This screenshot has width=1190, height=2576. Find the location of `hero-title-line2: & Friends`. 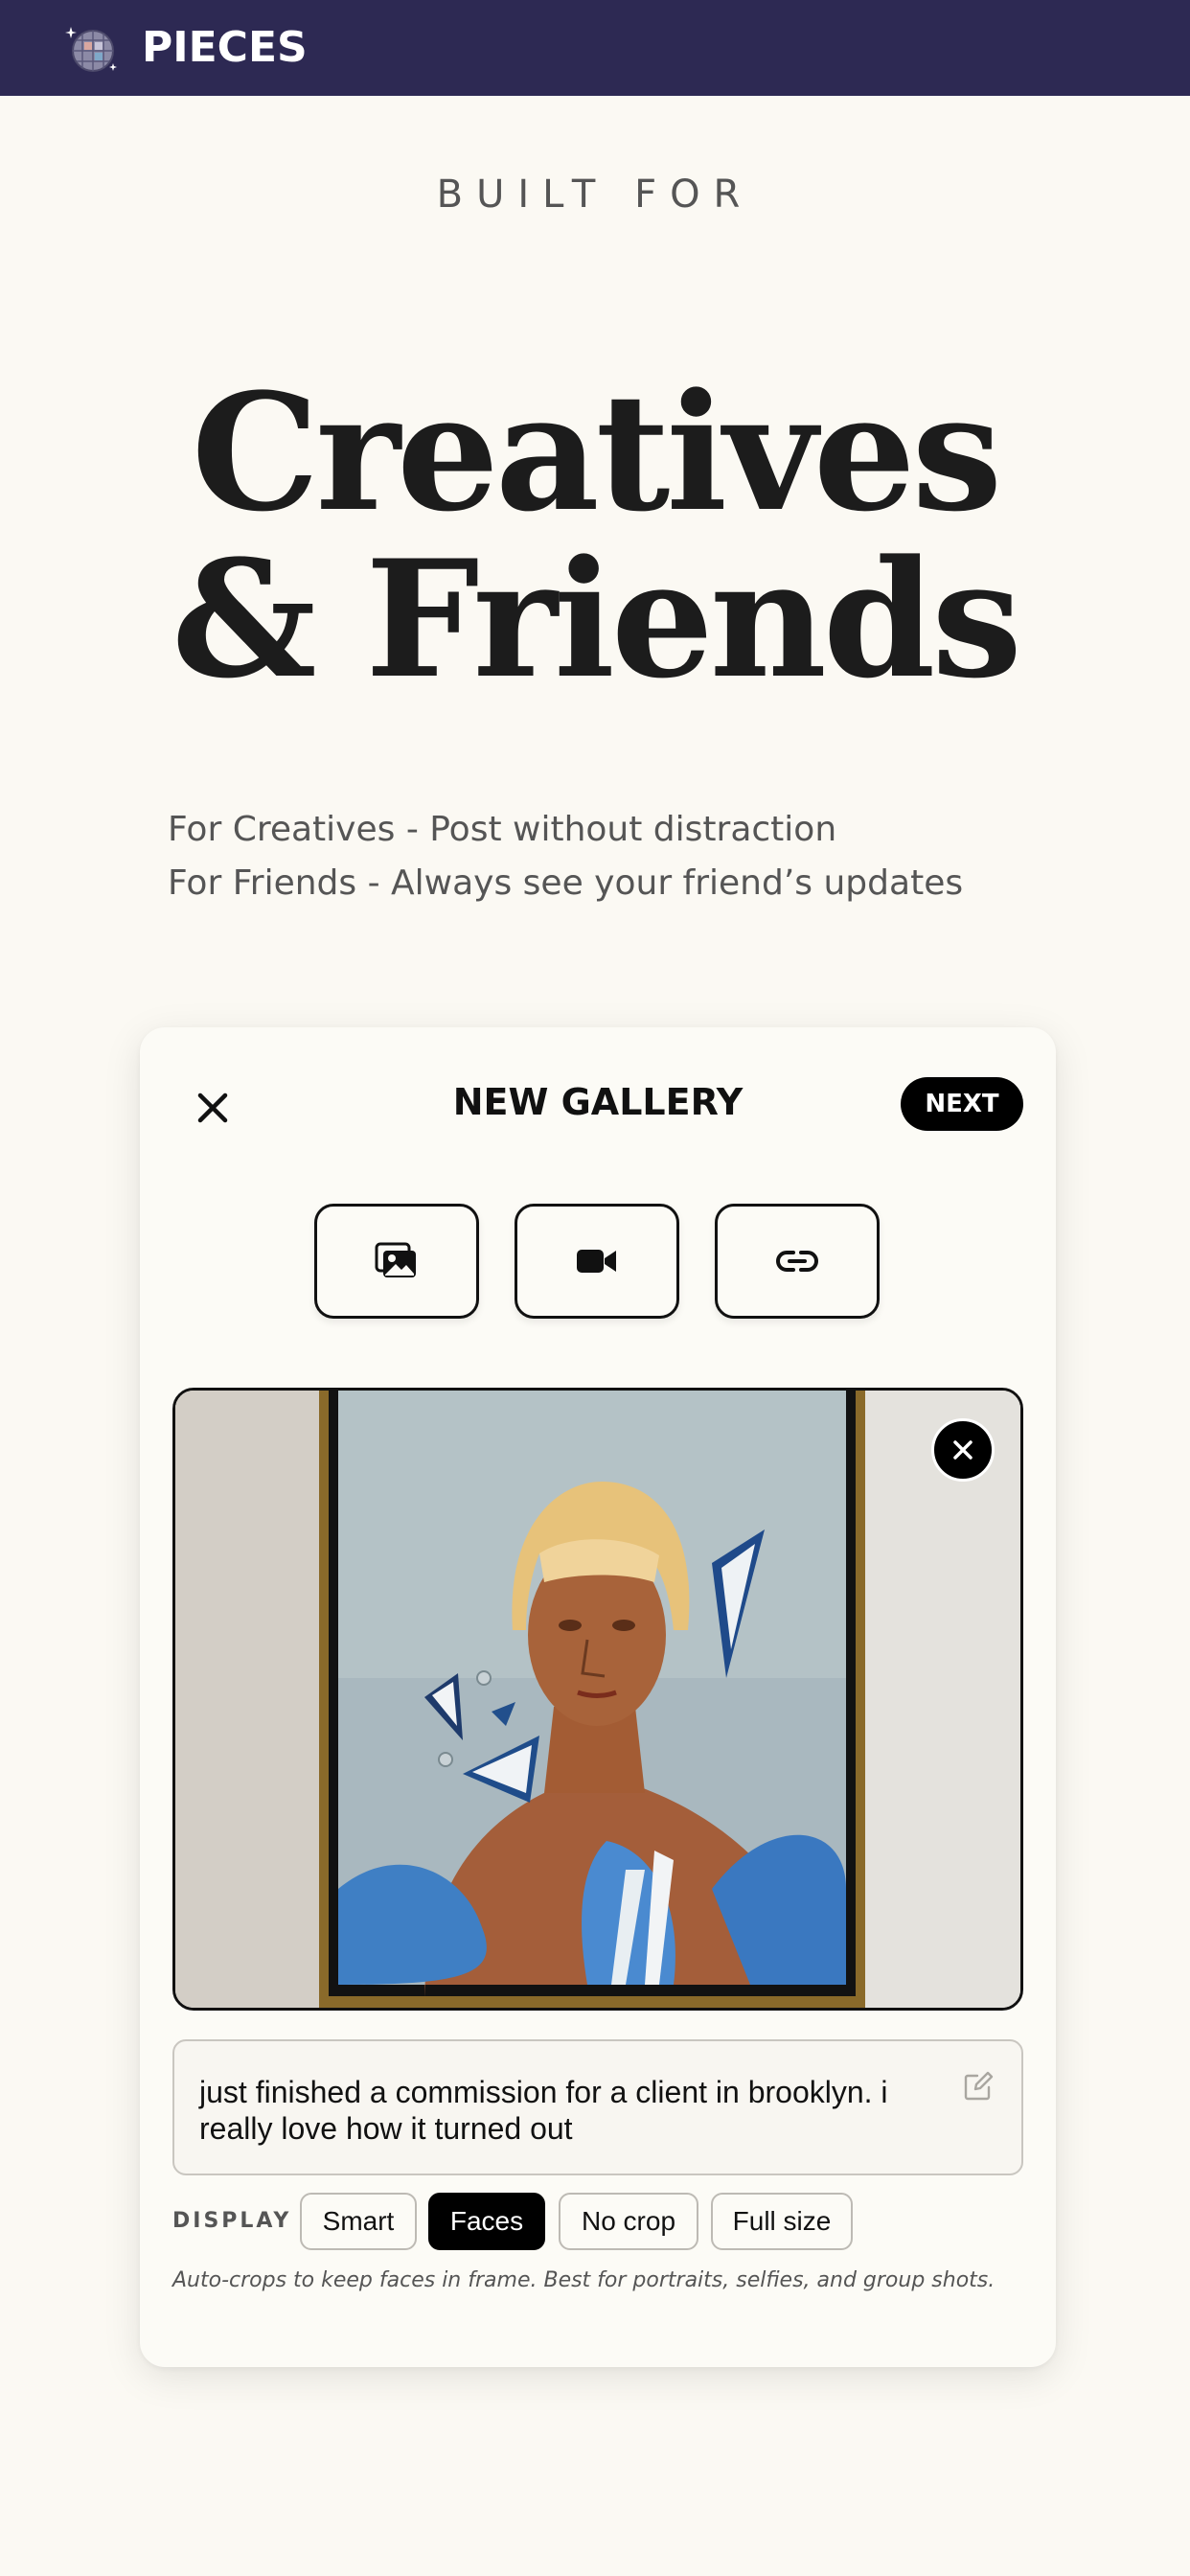

hero-title-line2: & Friends is located at coordinates (597, 619).